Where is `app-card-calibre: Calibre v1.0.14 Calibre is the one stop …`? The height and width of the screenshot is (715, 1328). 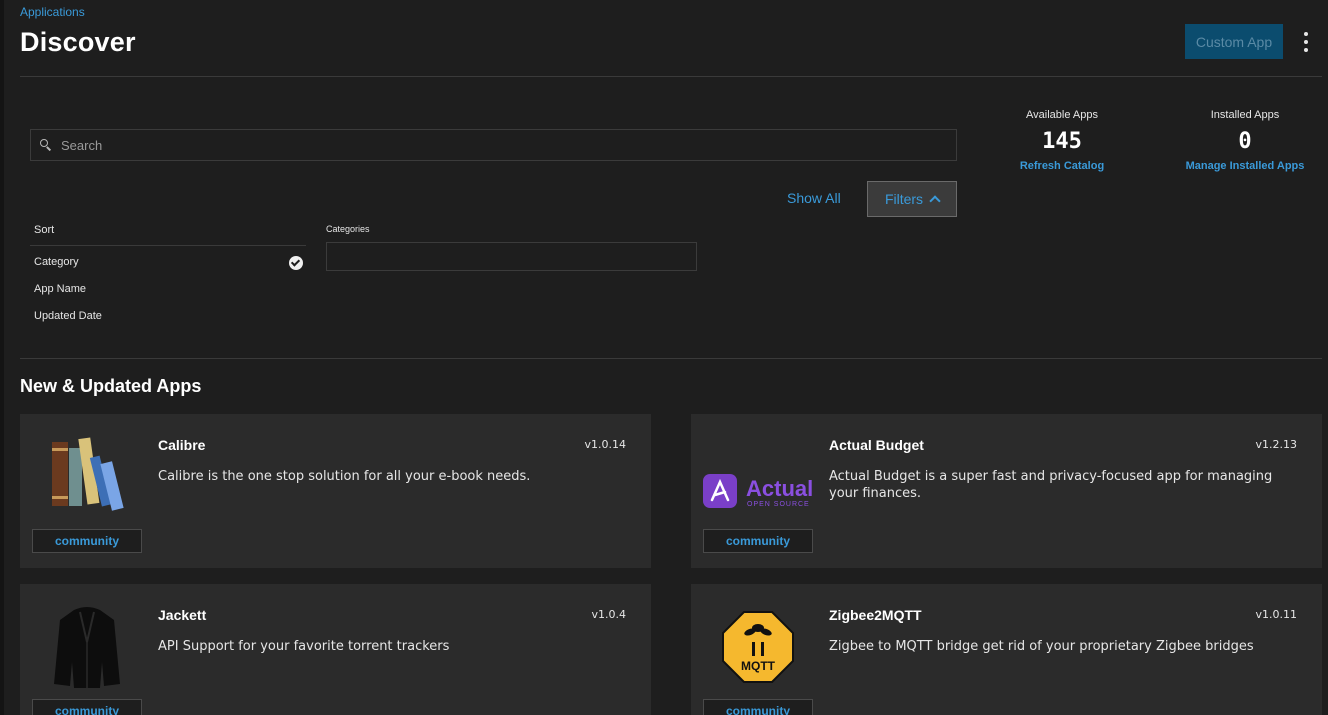
app-card-calibre: Calibre v1.0.14 Calibre is the one stop … is located at coordinates (335, 491).